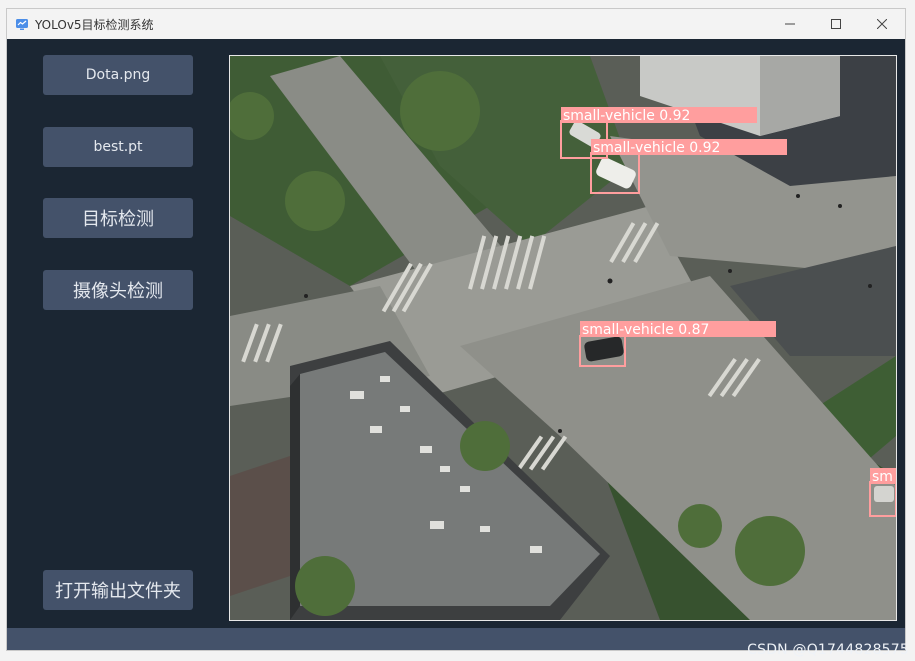  Describe the element at coordinates (118, 590) in the screenshot. I see `open-output-folder-button: 打开输出文件夹` at that location.